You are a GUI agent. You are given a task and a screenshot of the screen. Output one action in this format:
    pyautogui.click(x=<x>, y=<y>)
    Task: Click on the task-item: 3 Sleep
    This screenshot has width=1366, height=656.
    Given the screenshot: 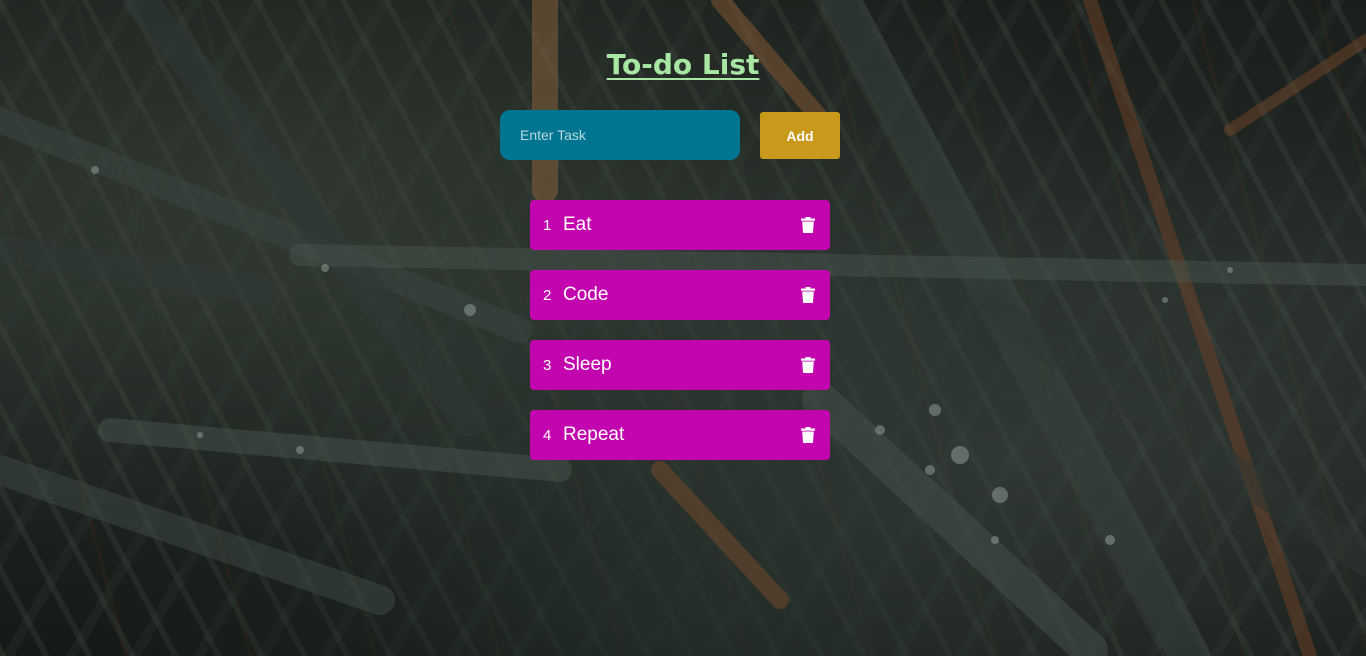 What is the action you would take?
    pyautogui.click(x=680, y=365)
    